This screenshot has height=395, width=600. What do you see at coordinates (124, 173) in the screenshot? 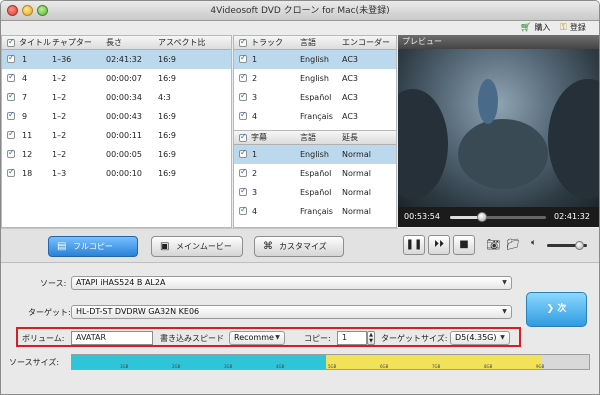
I see `title-length: 00:00:10` at bounding box center [124, 173].